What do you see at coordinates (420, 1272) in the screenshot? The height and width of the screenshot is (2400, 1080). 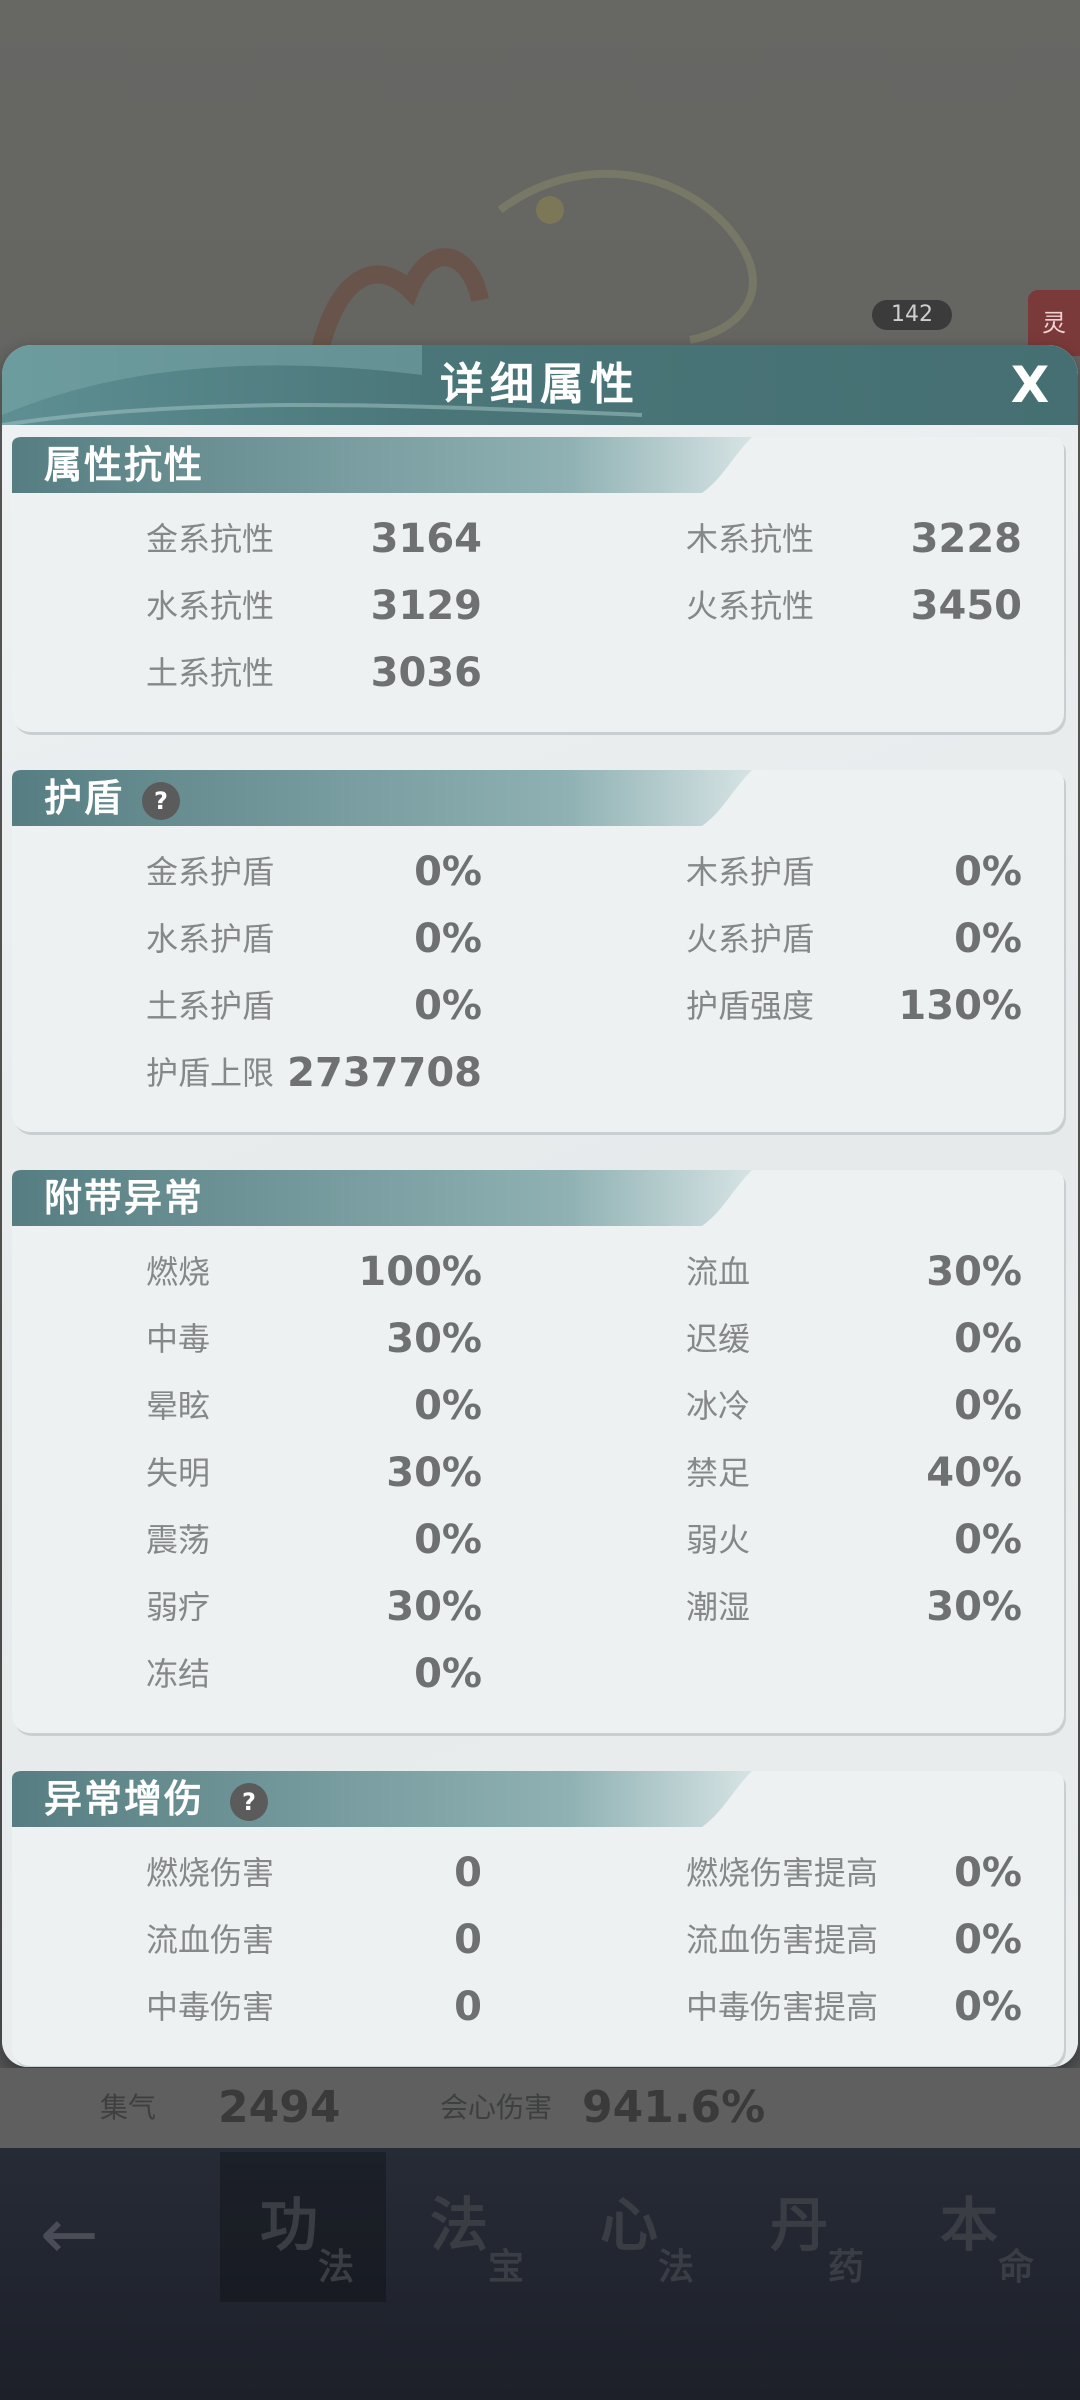 I see `stat-value: 100%` at bounding box center [420, 1272].